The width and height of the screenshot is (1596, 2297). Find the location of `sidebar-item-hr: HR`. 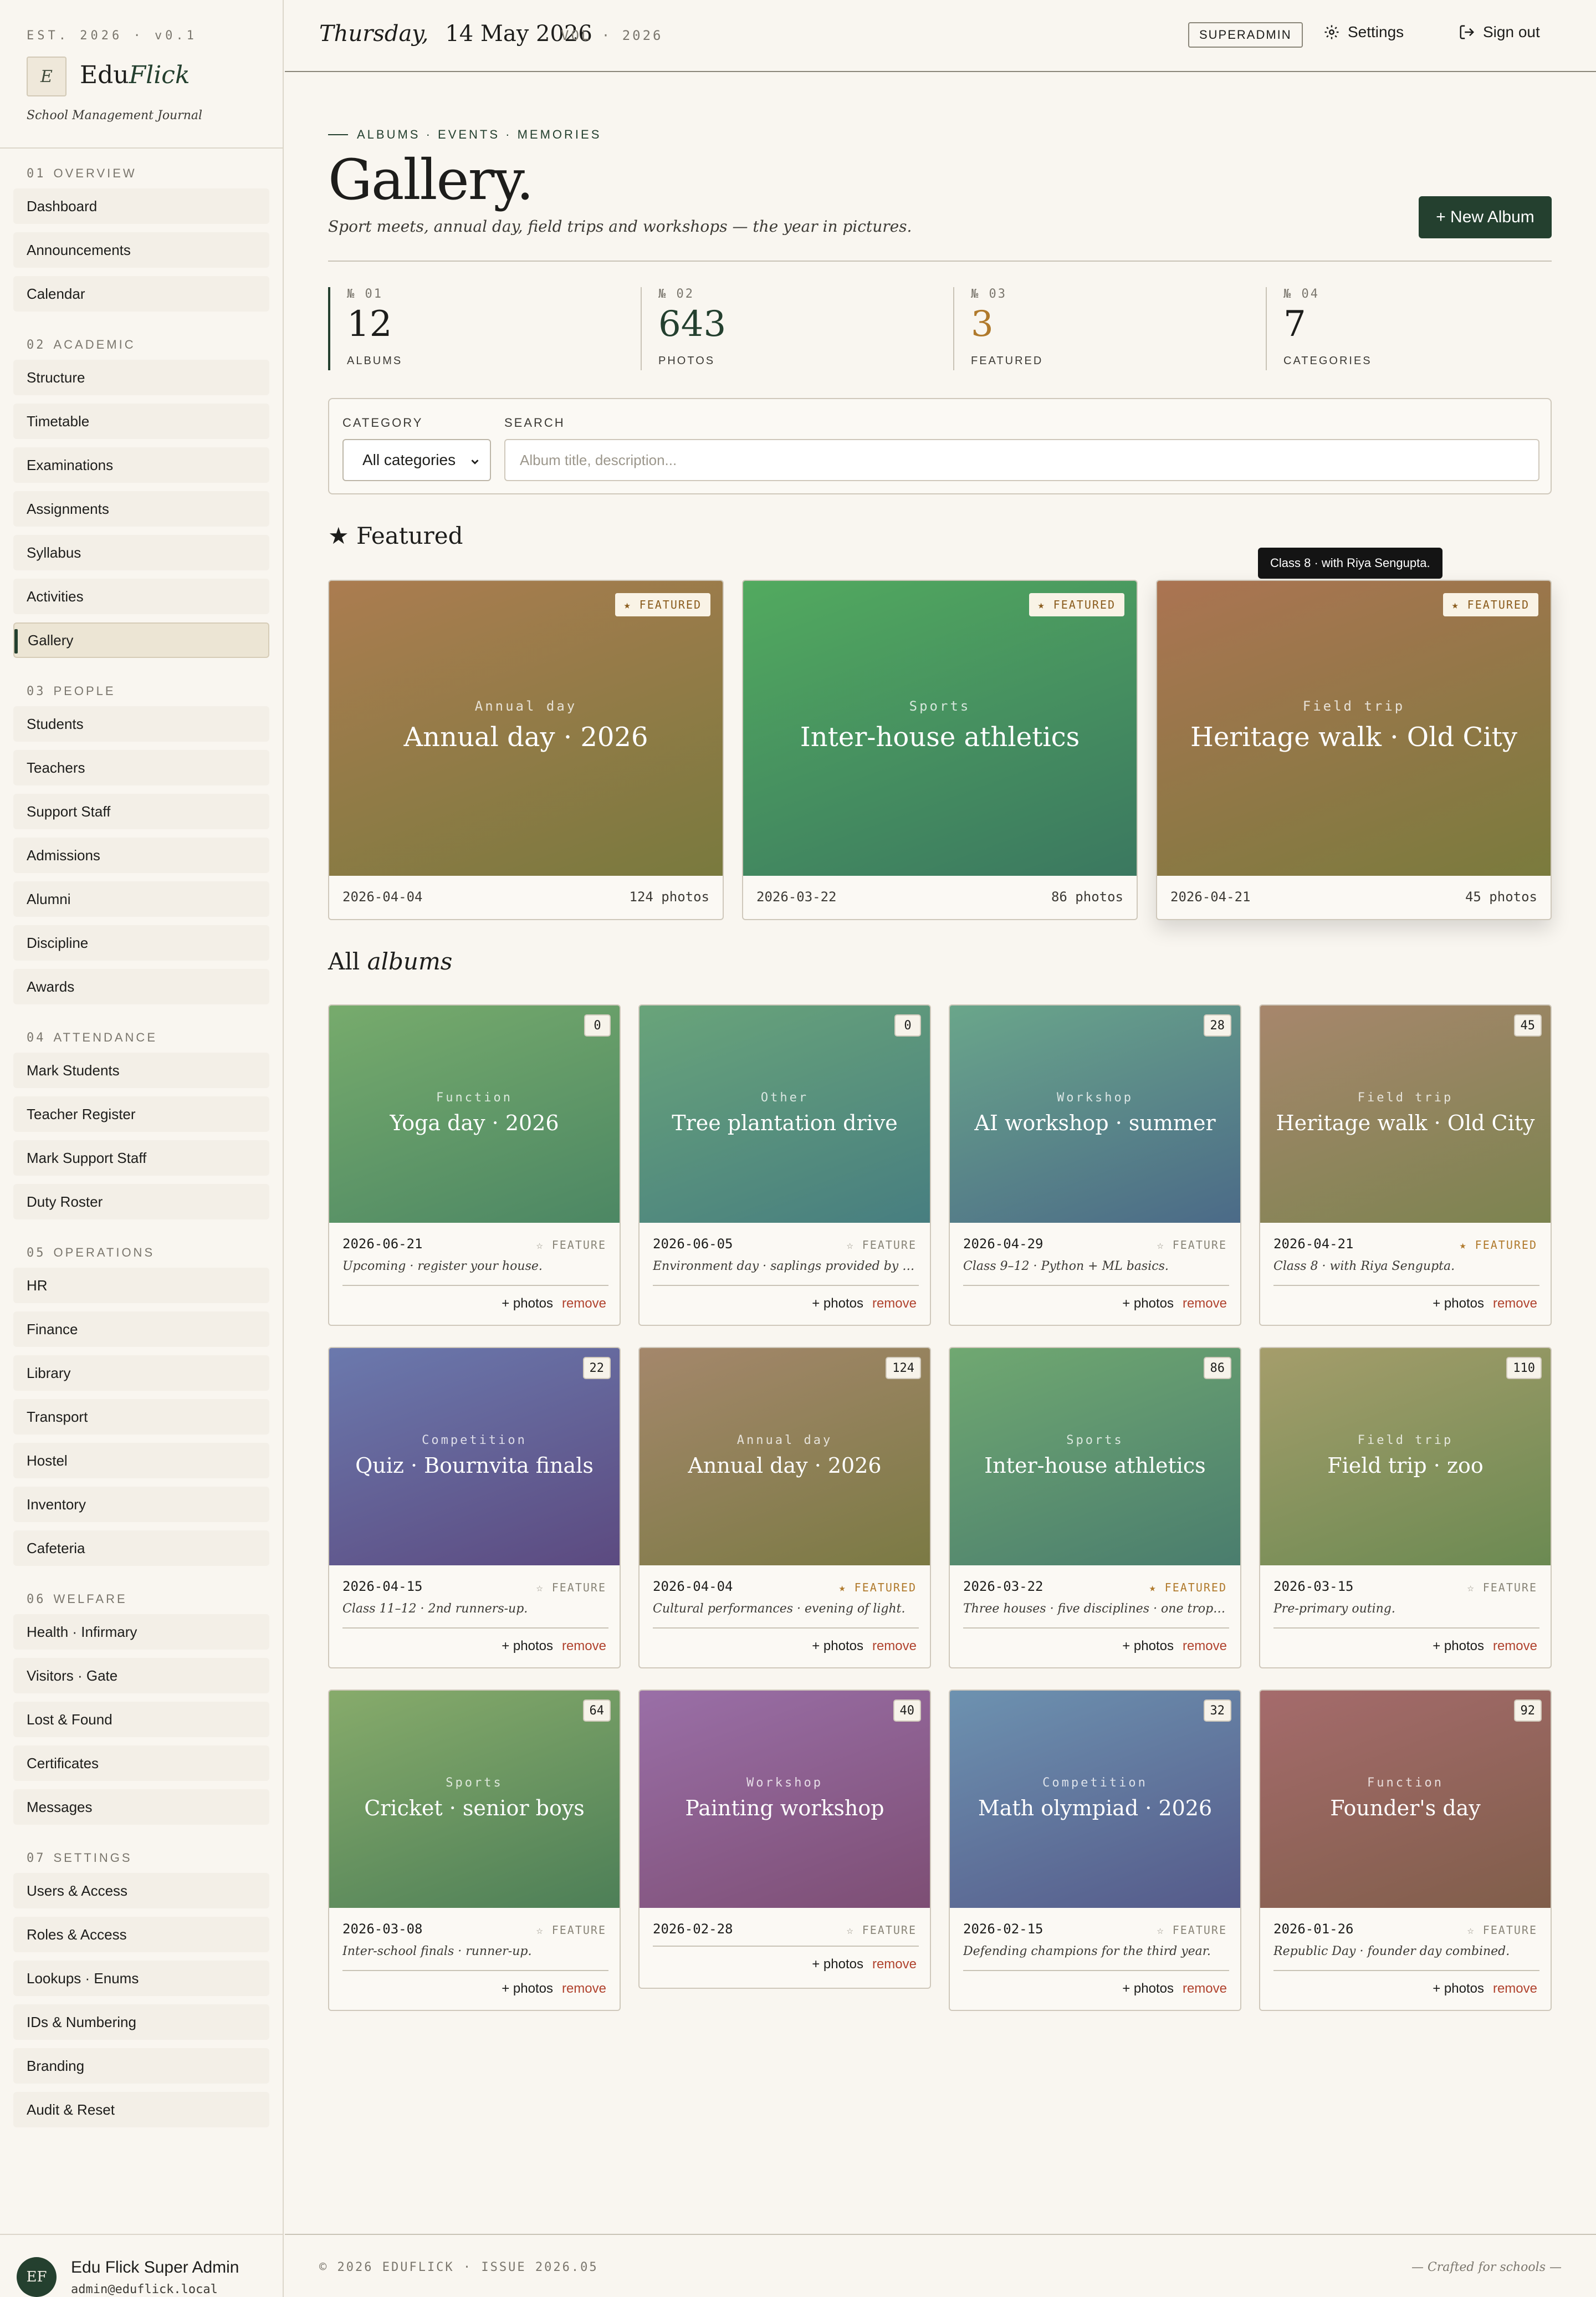

sidebar-item-hr: HR is located at coordinates (141, 1285).